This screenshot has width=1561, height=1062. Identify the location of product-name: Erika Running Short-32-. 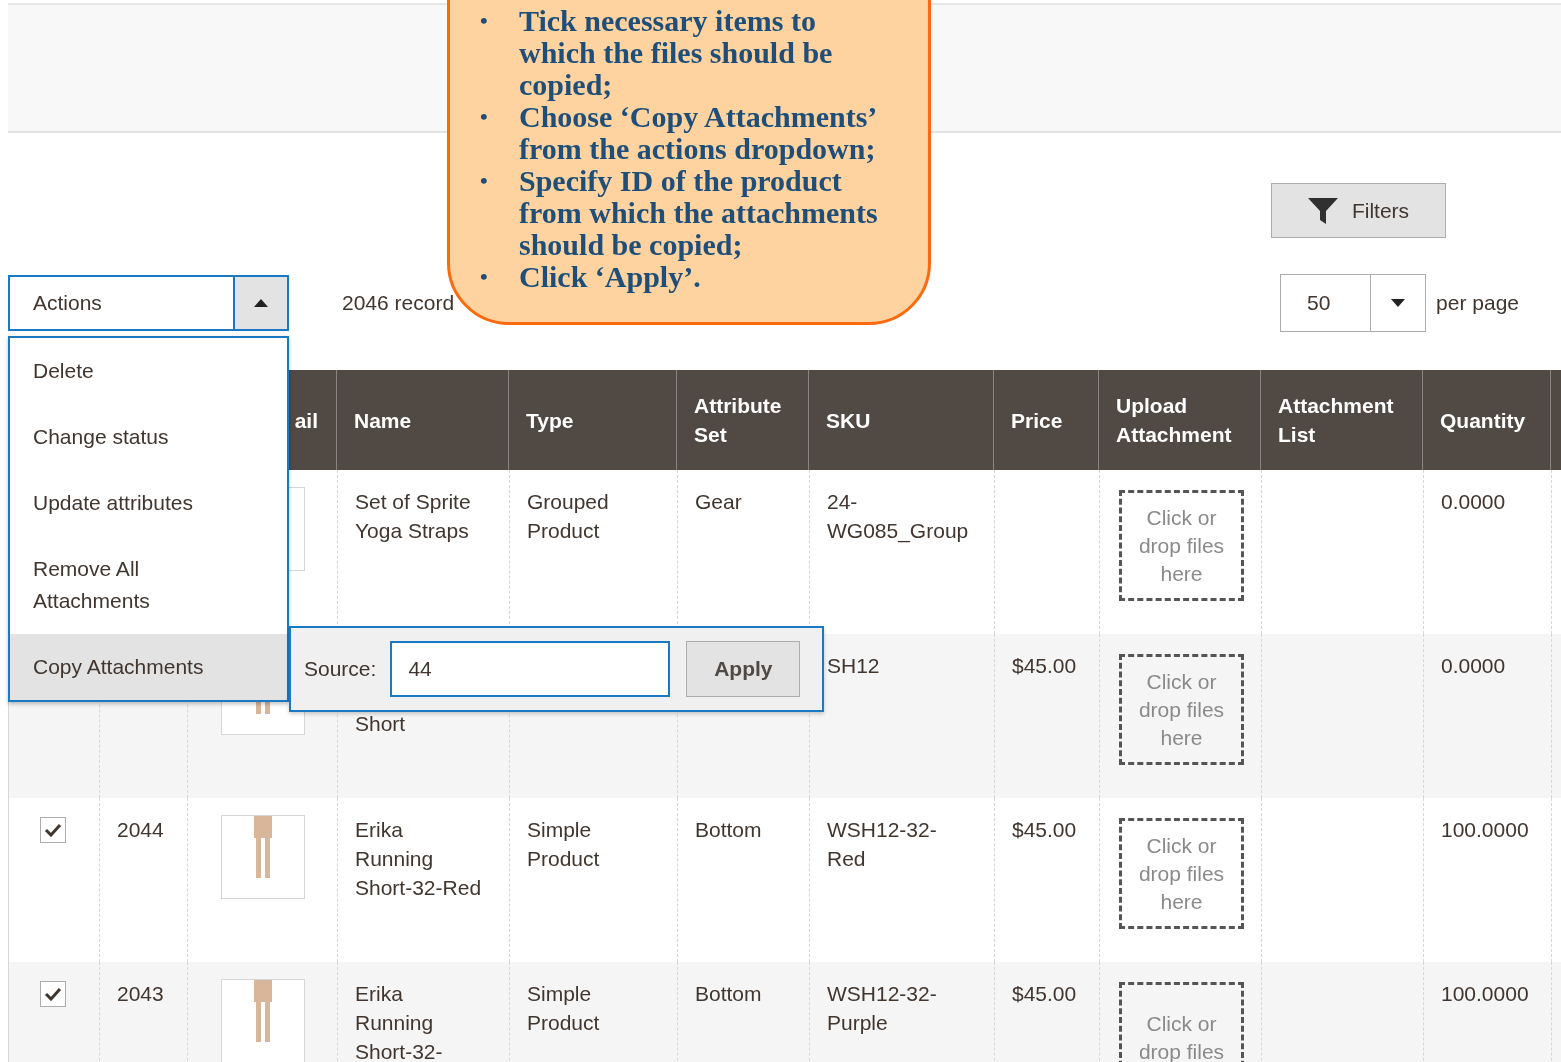
(399, 1021).